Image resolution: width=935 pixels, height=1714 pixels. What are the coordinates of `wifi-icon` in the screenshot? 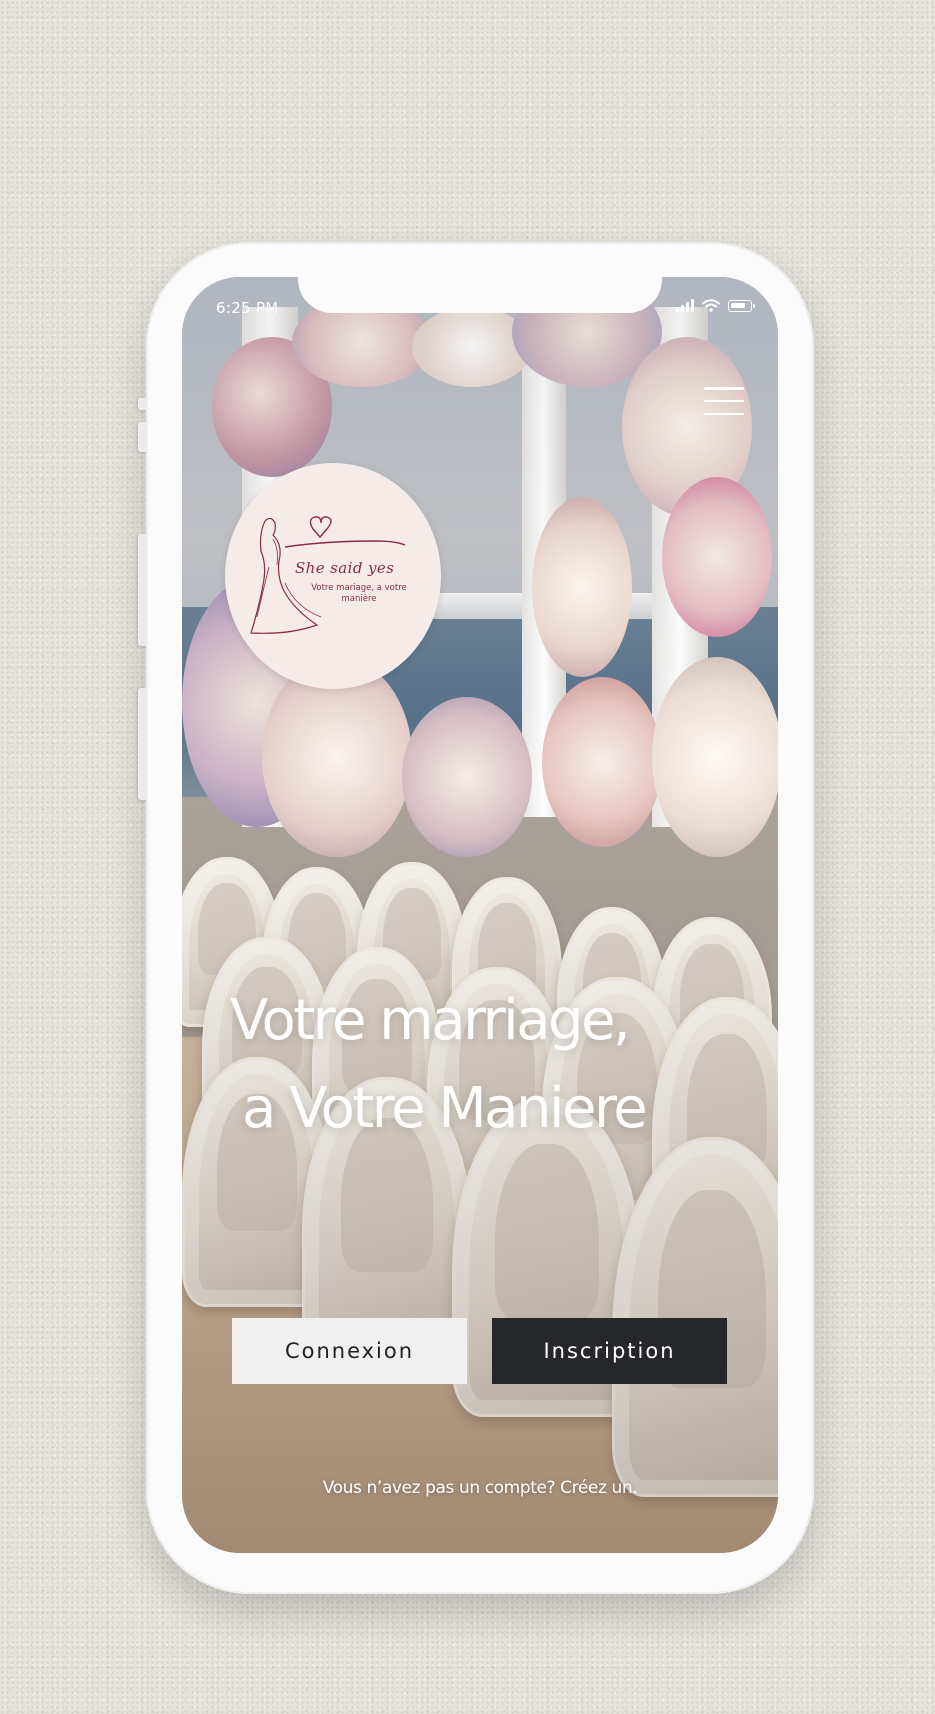 It's located at (711, 305).